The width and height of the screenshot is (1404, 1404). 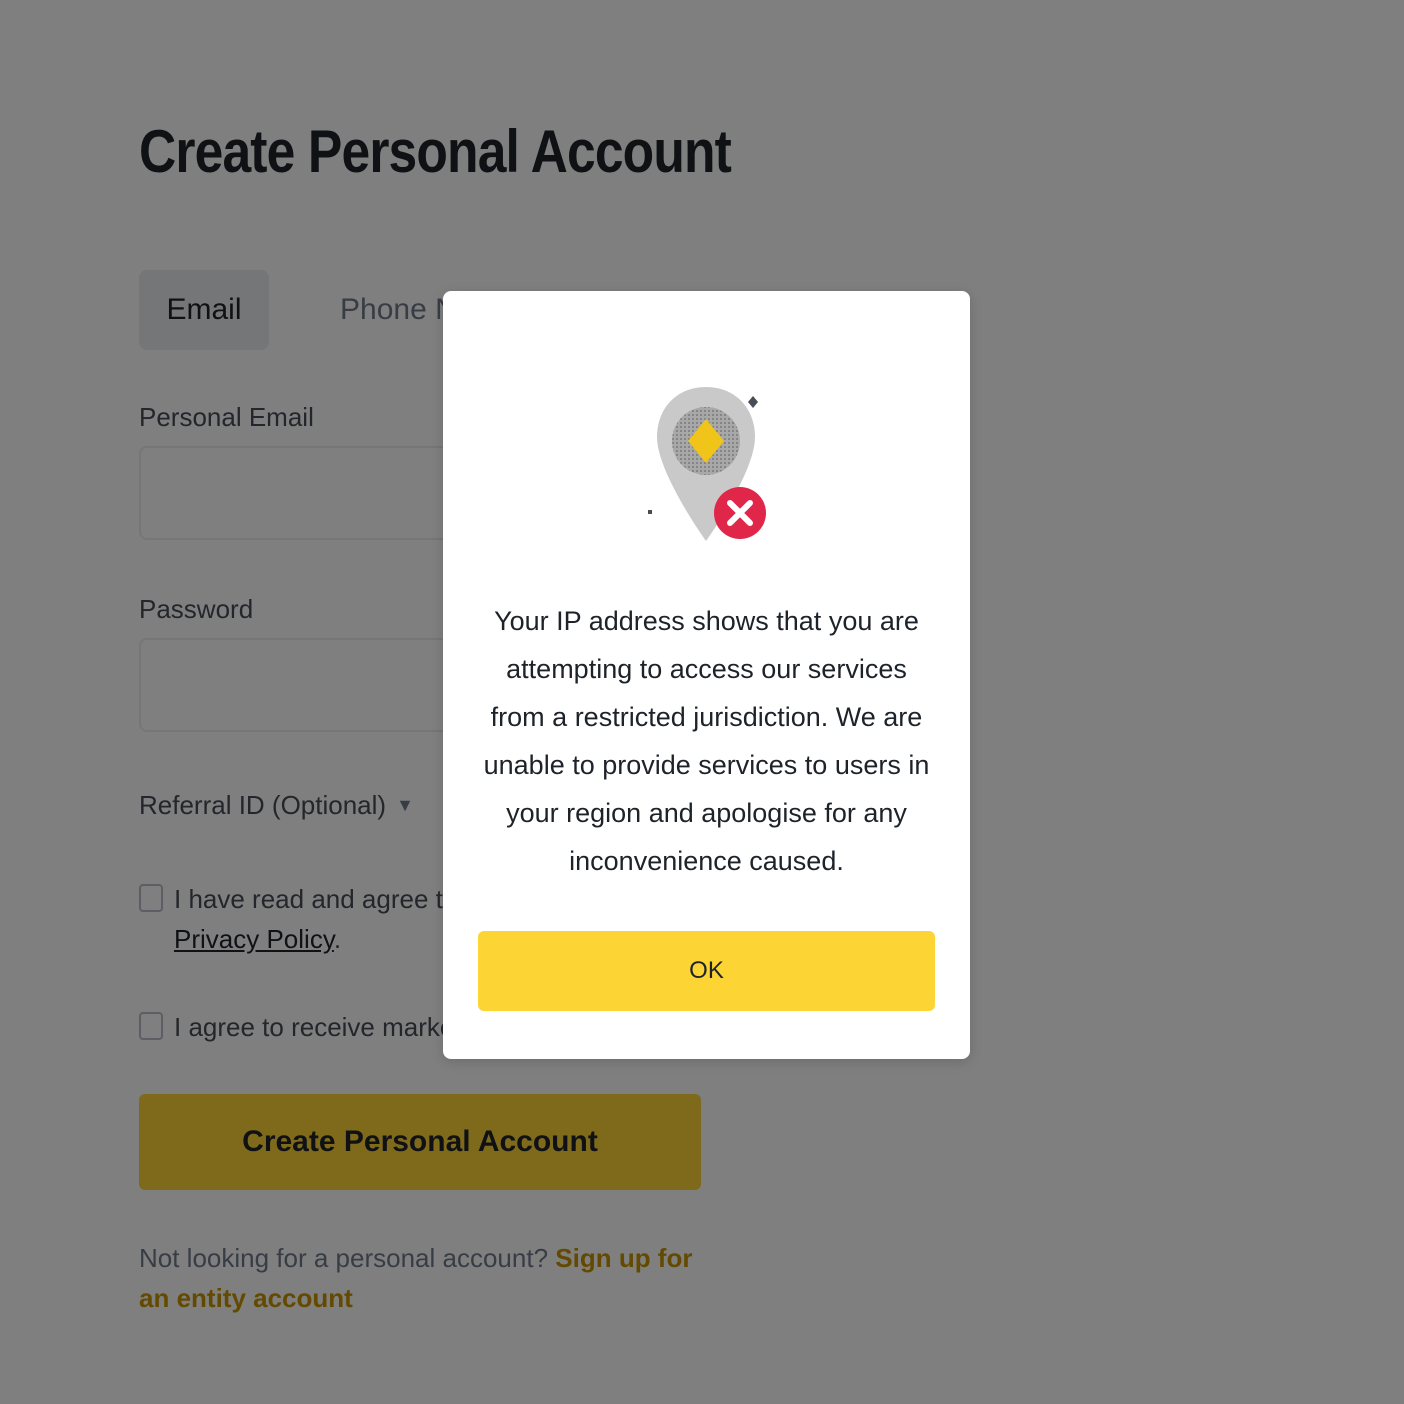 I want to click on ok-button: OK, so click(x=706, y=971).